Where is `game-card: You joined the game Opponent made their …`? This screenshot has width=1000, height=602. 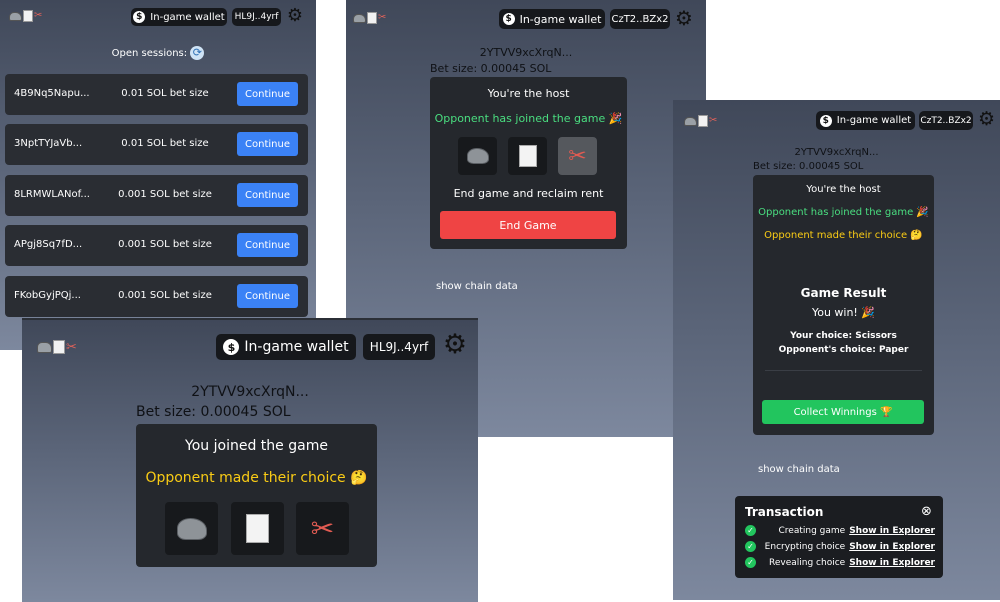
game-card: You joined the game Opponent made their … is located at coordinates (256, 495).